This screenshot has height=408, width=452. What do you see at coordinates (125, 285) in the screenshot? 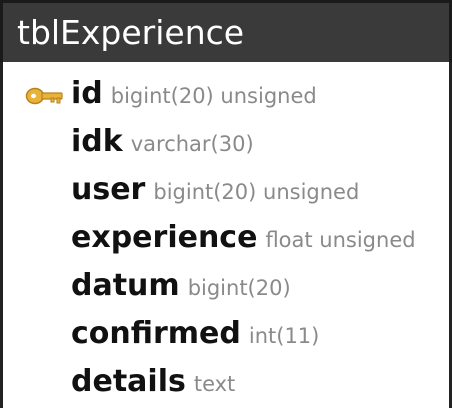
I see `column-name: datum` at bounding box center [125, 285].